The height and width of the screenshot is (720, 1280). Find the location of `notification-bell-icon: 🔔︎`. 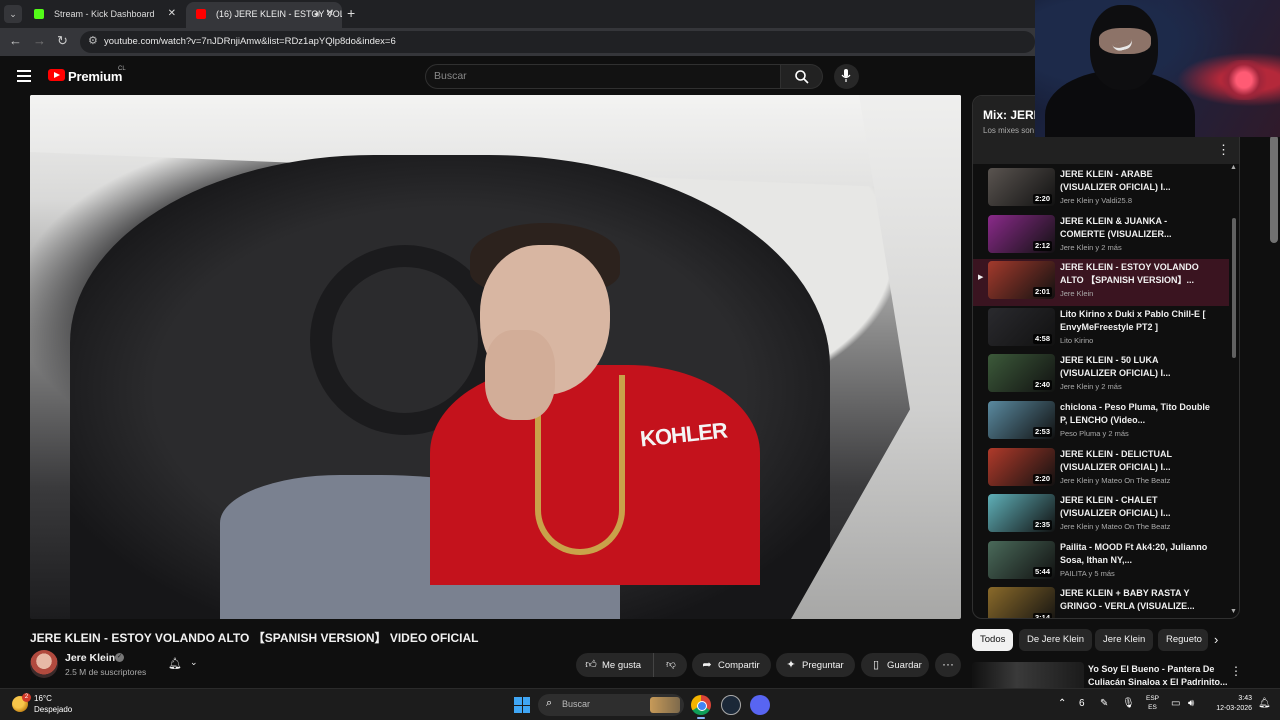

notification-bell-icon: 🔔︎ is located at coordinates (1264, 703).